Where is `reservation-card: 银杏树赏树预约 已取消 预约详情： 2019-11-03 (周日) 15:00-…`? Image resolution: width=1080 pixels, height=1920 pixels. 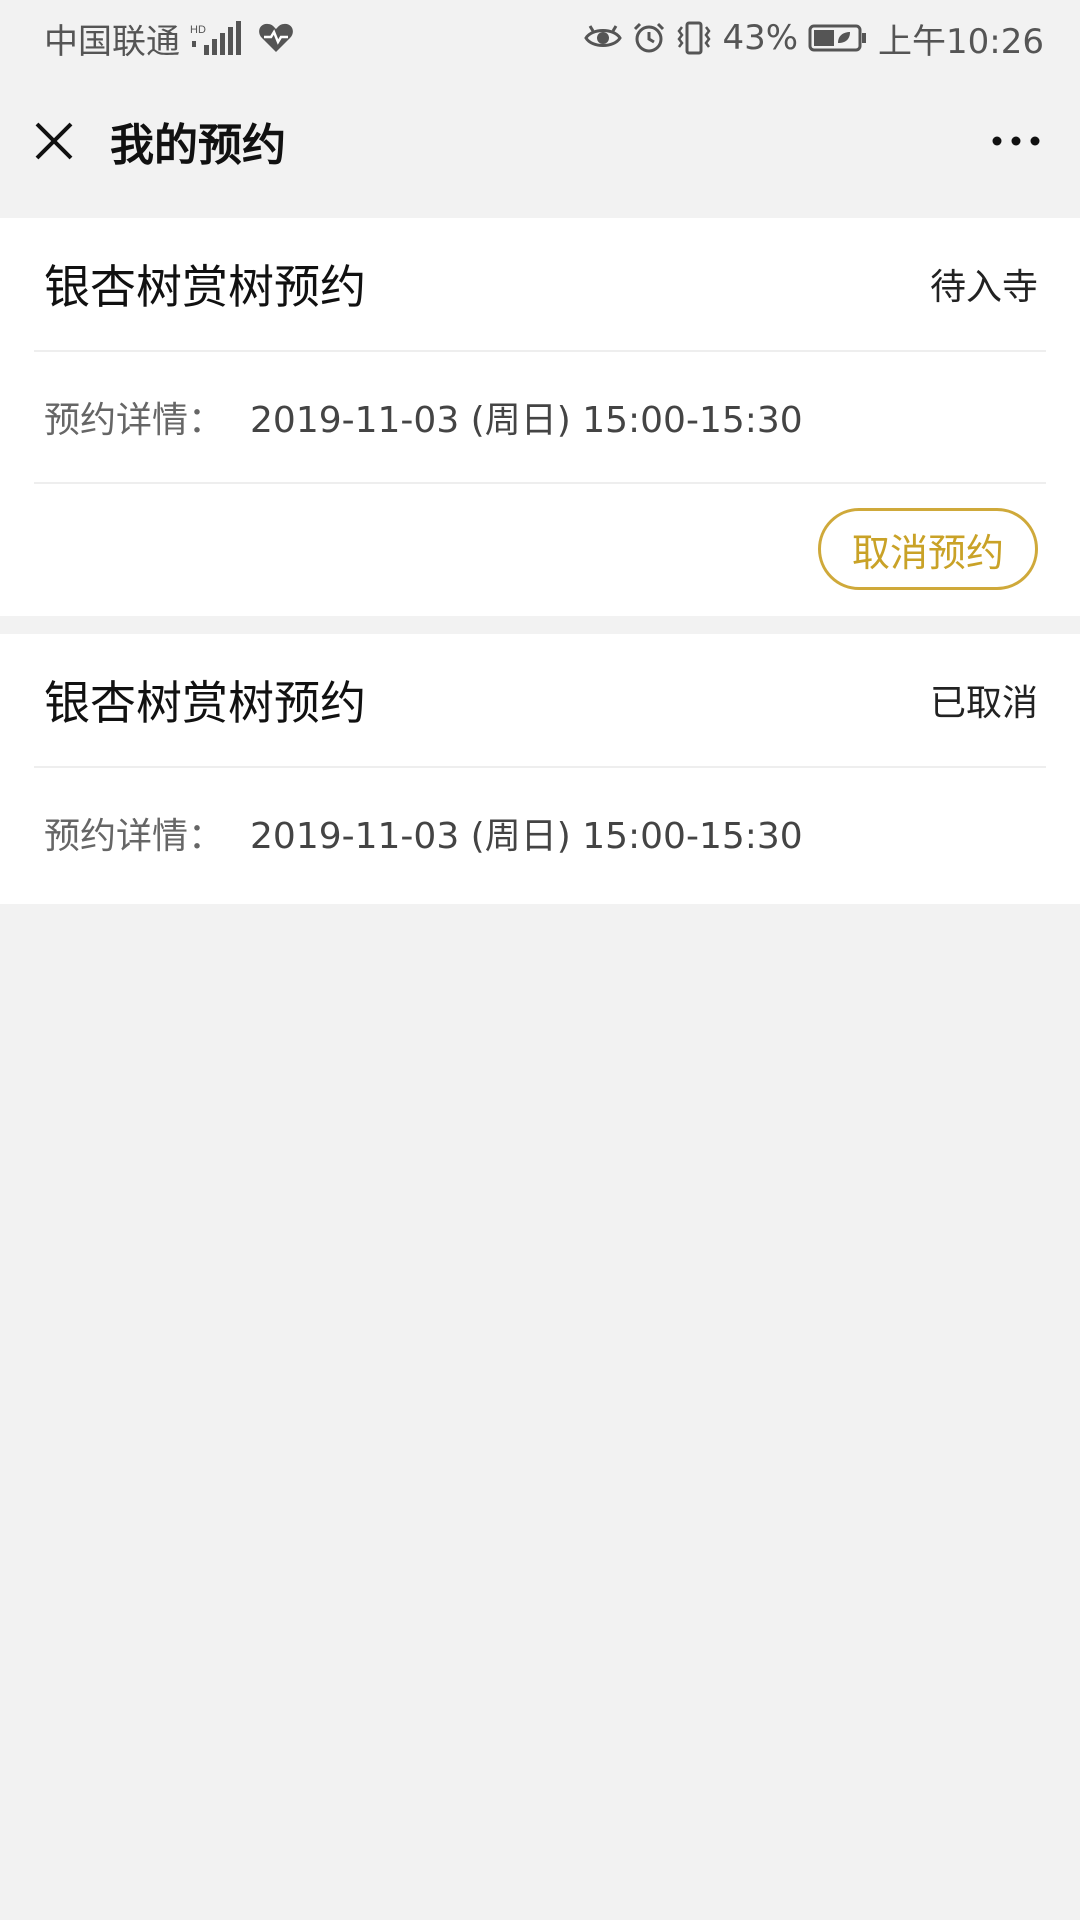
reservation-card: 银杏树赏树预约 已取消 预约详情： 2019-11-03 (周日) 15:00-… is located at coordinates (540, 769).